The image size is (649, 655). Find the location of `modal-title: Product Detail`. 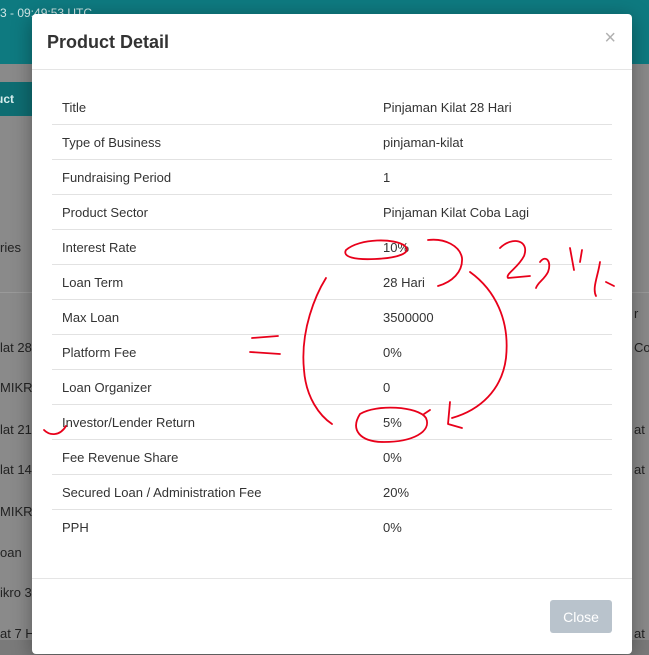

modal-title: Product Detail is located at coordinates (108, 42).